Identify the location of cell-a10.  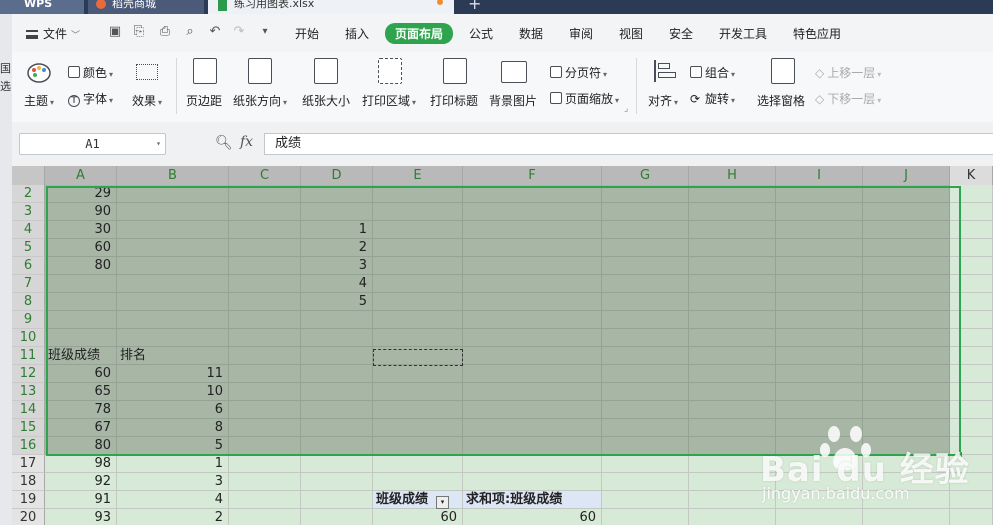
(81, 338).